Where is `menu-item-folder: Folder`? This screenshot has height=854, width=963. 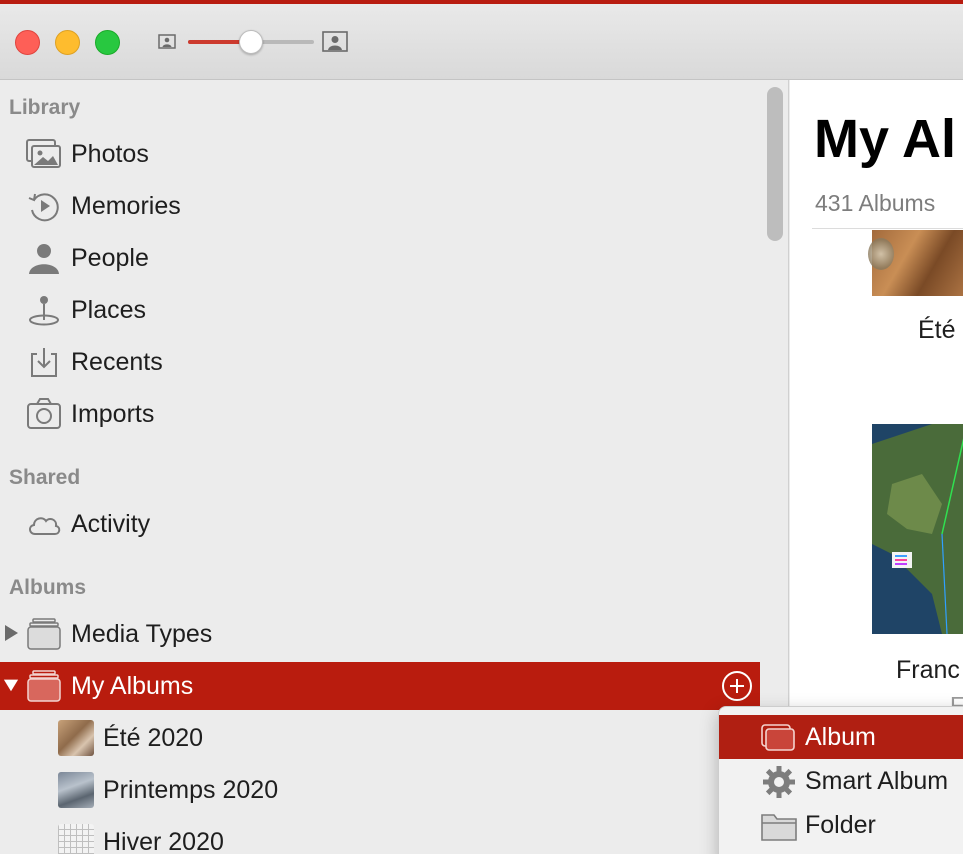
menu-item-folder: Folder is located at coordinates (841, 825).